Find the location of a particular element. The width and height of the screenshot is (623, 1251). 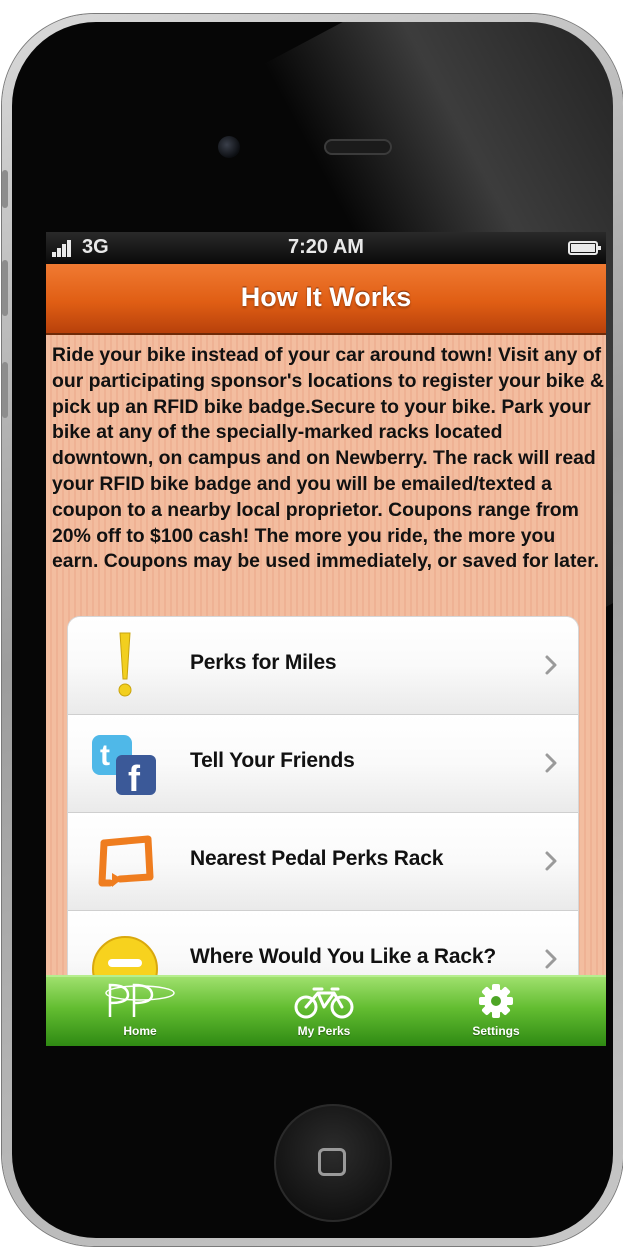

menu-item-perks-for-miles: Perks for Miles is located at coordinates (323, 666).